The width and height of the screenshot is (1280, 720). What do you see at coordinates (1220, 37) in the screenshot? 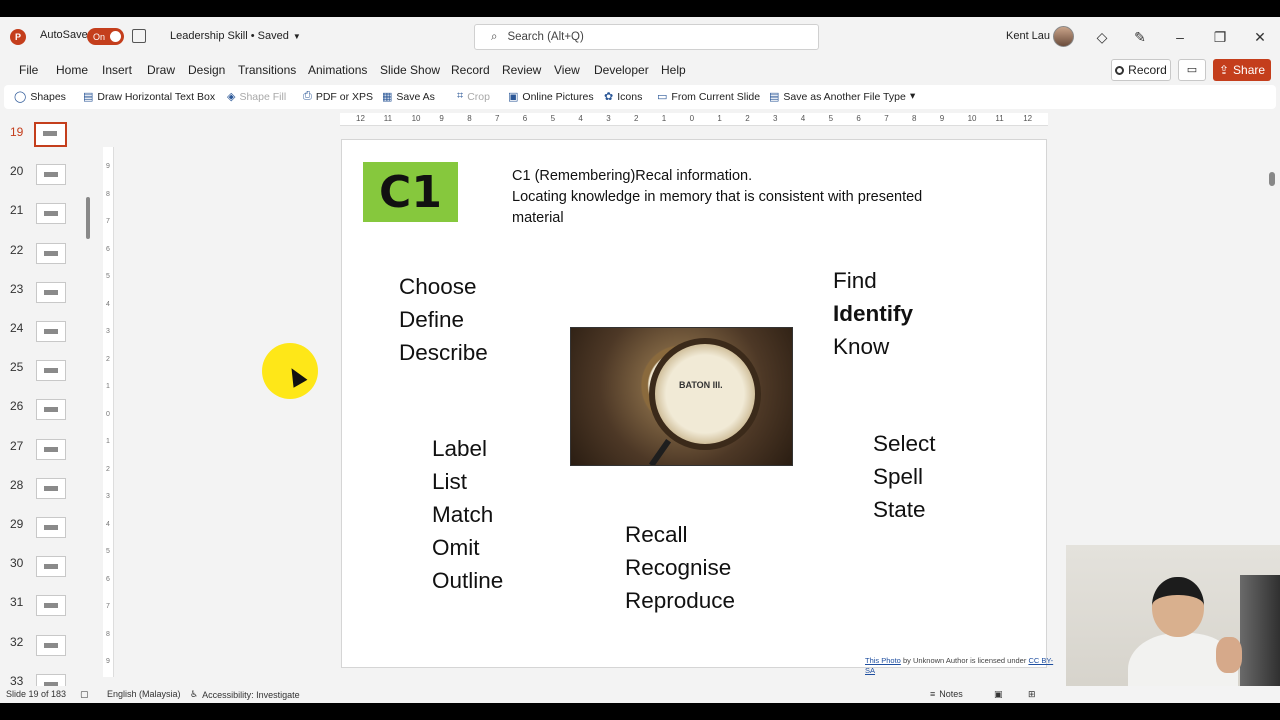
I see `restore-icon: ❐` at bounding box center [1220, 37].